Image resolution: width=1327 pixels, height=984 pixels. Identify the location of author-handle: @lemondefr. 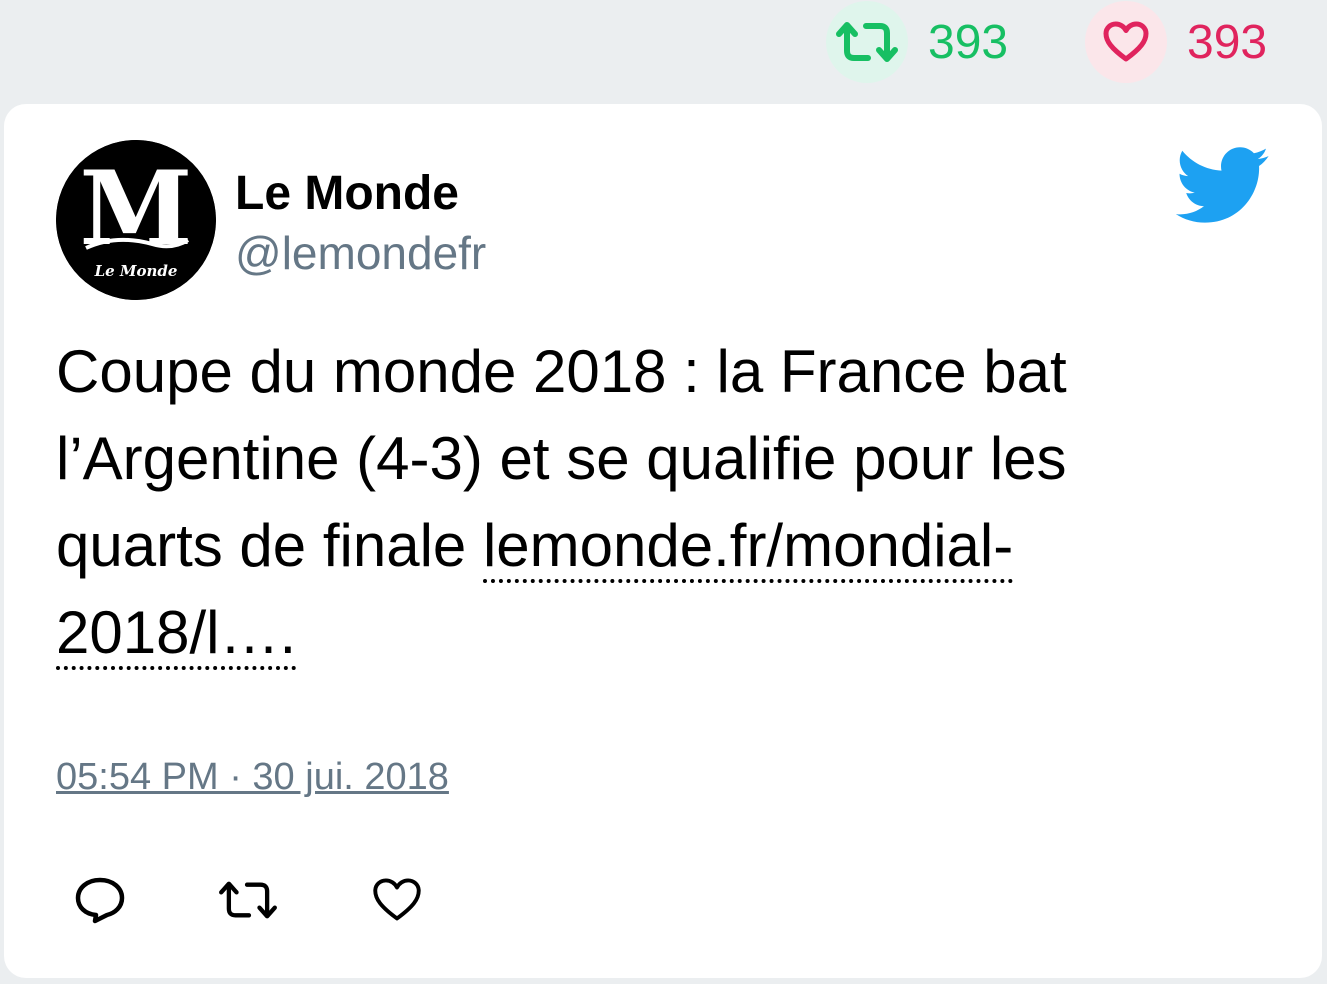
(360, 253).